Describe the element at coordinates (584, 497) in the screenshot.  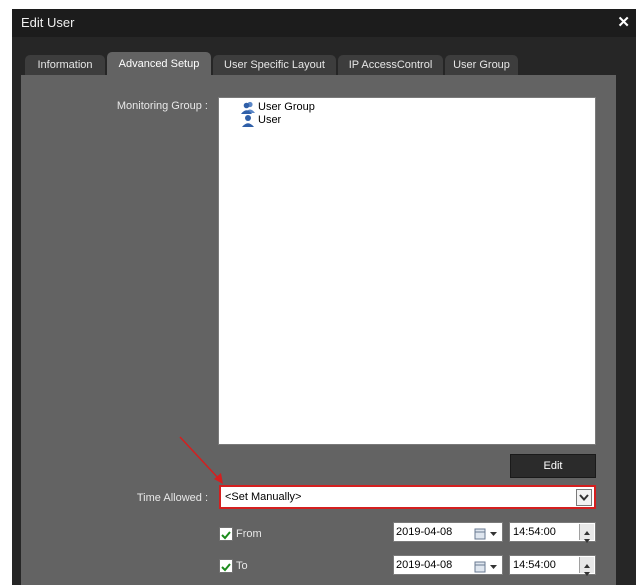
I see `chevron-down-icon` at that location.